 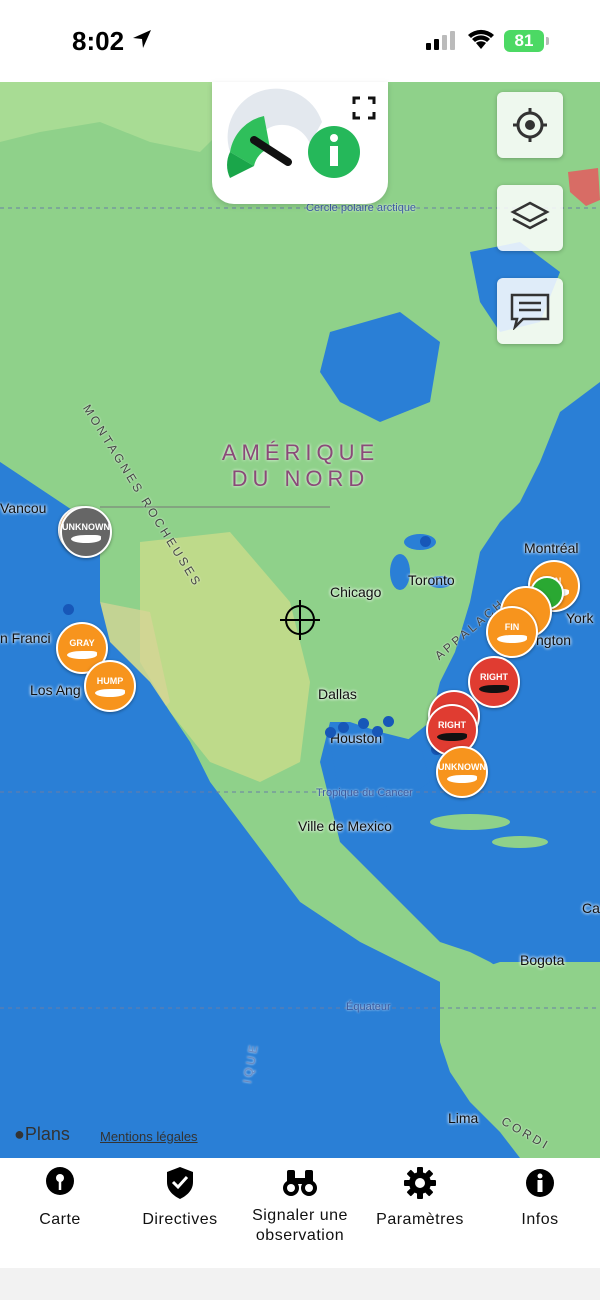 I want to click on apple-logo-icon: ●, so click(x=19, y=1134).